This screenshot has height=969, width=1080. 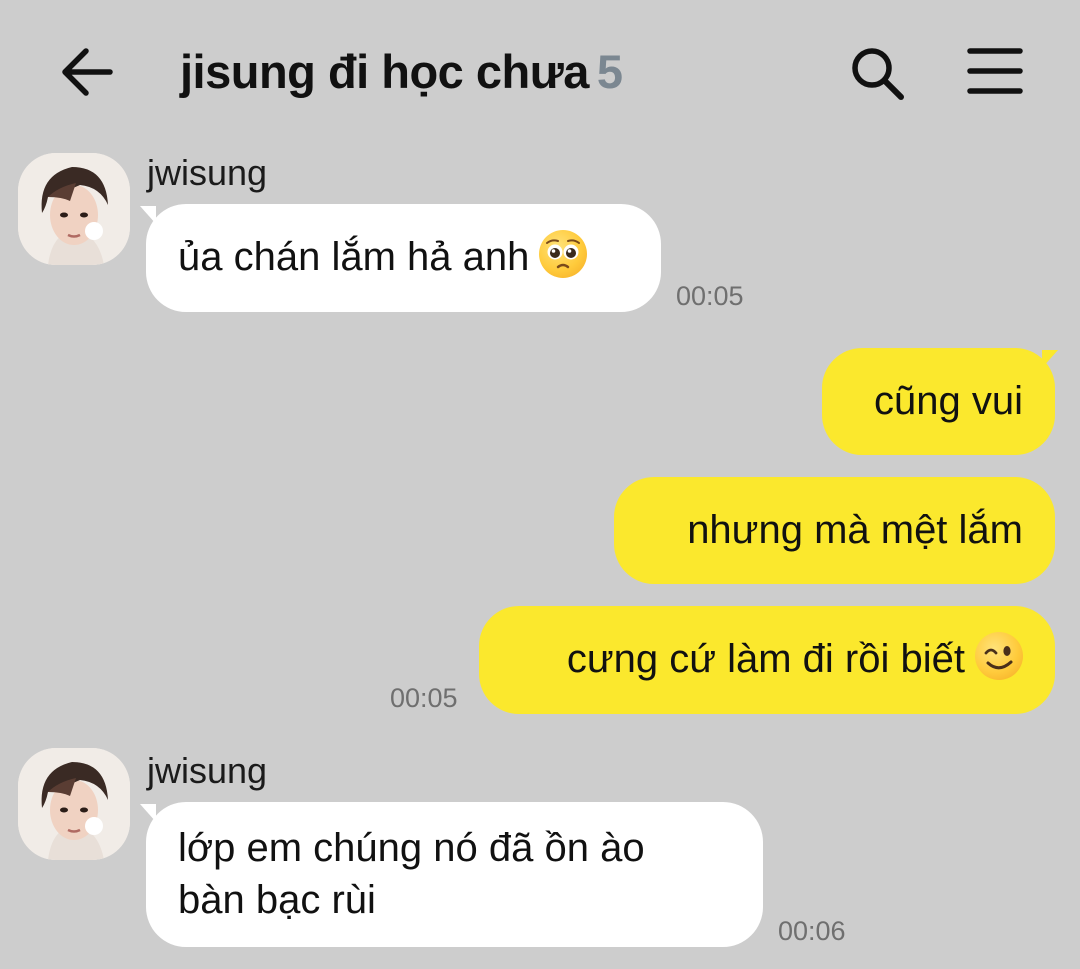 I want to click on message-text-line: lớp em chúng nó đã ồn ào, so click(x=411, y=848).